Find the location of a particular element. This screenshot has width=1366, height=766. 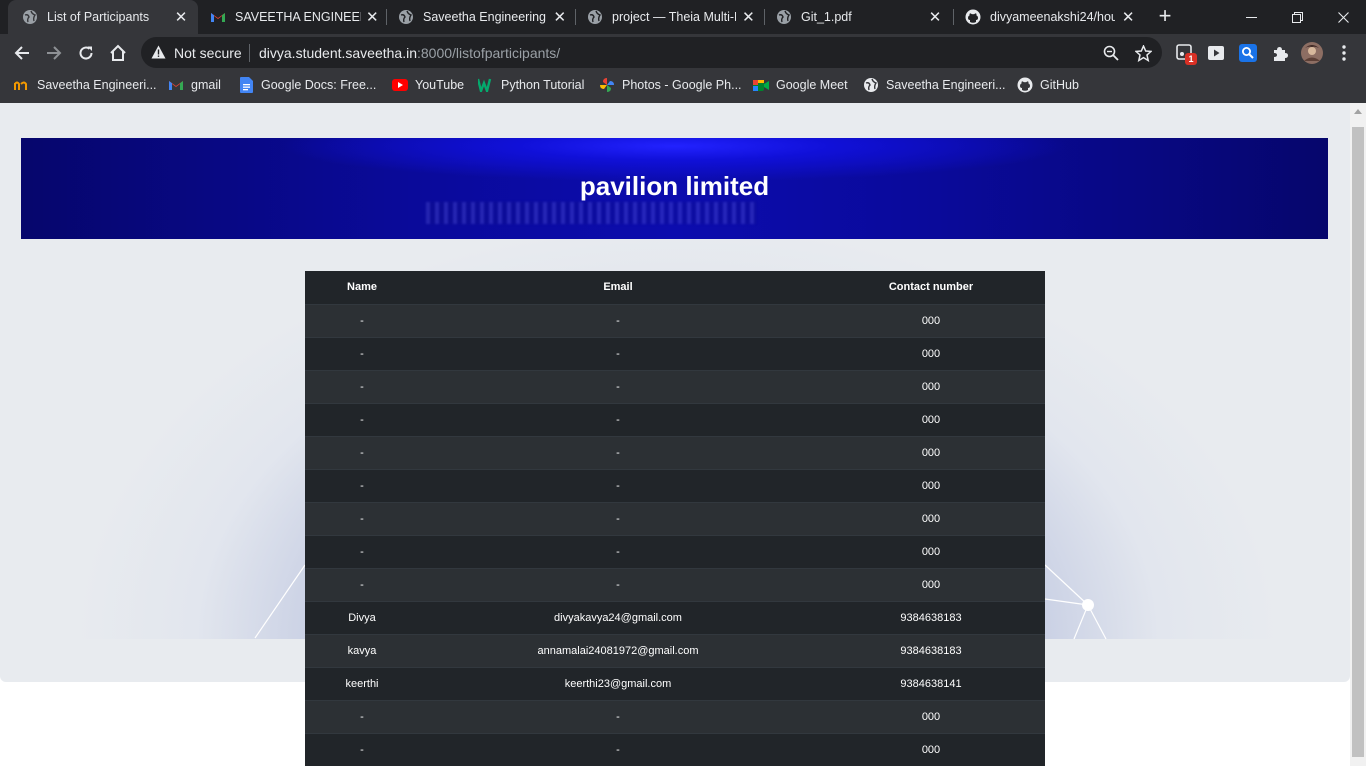

w3-icon is located at coordinates (486, 85).